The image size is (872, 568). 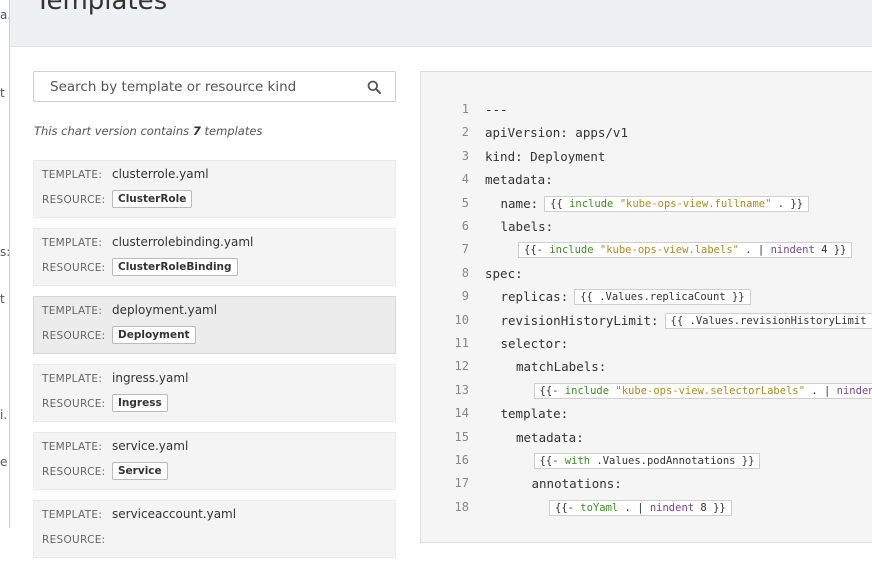 What do you see at coordinates (214, 529) in the screenshot?
I see `template-item: TEMPLATE: serviceaccount.yaml RESOURCE:` at bounding box center [214, 529].